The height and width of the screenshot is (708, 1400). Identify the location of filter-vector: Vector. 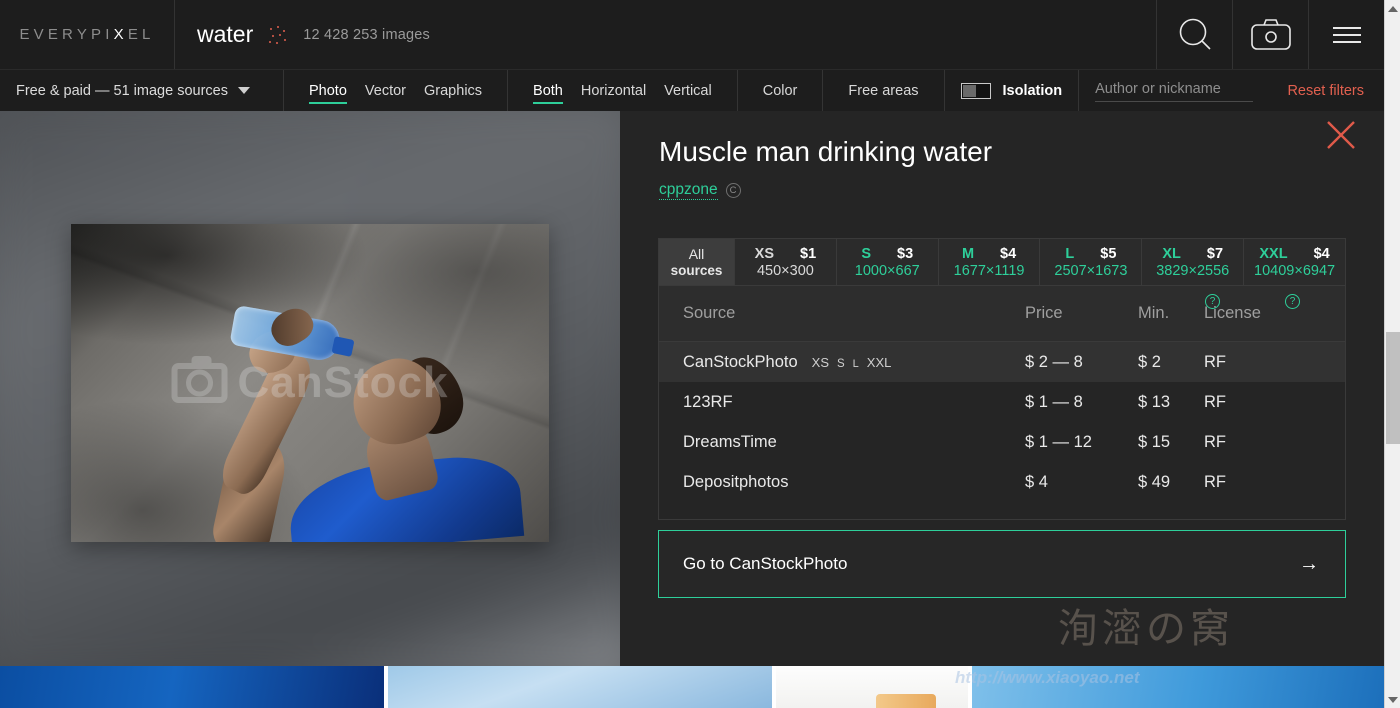
(385, 91).